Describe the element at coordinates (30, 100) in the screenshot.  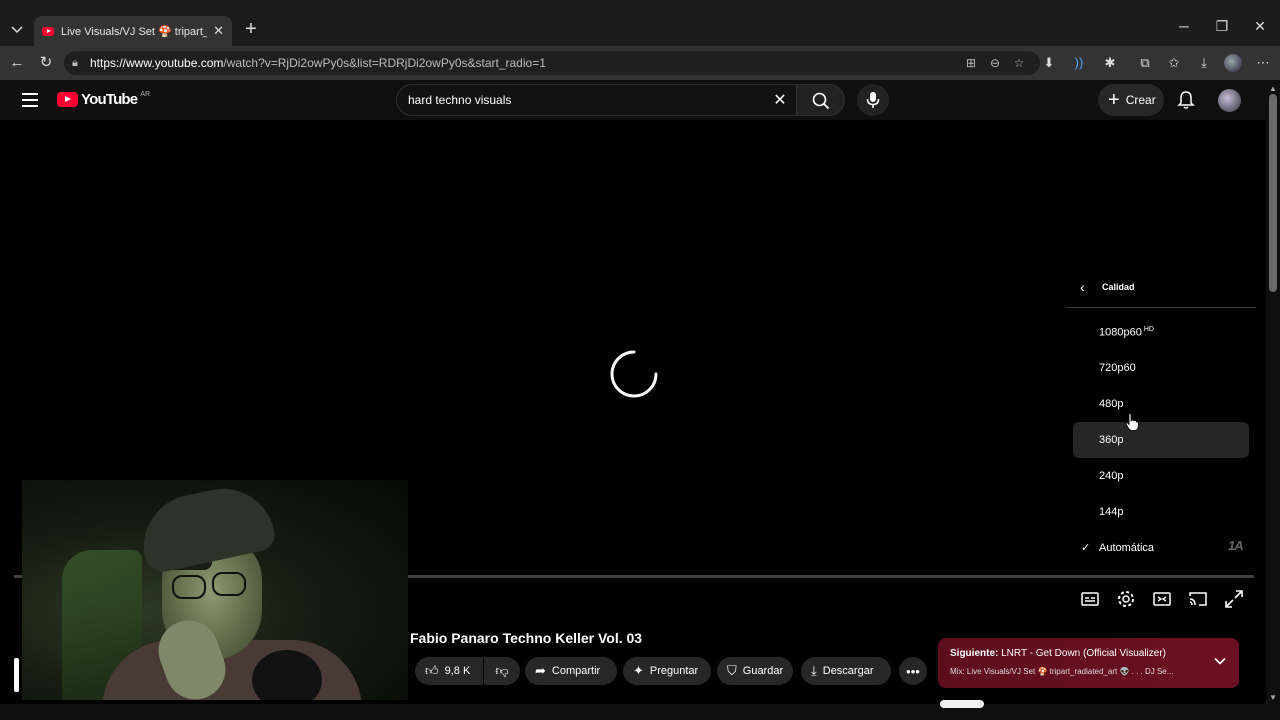
I see `menu-icon` at that location.